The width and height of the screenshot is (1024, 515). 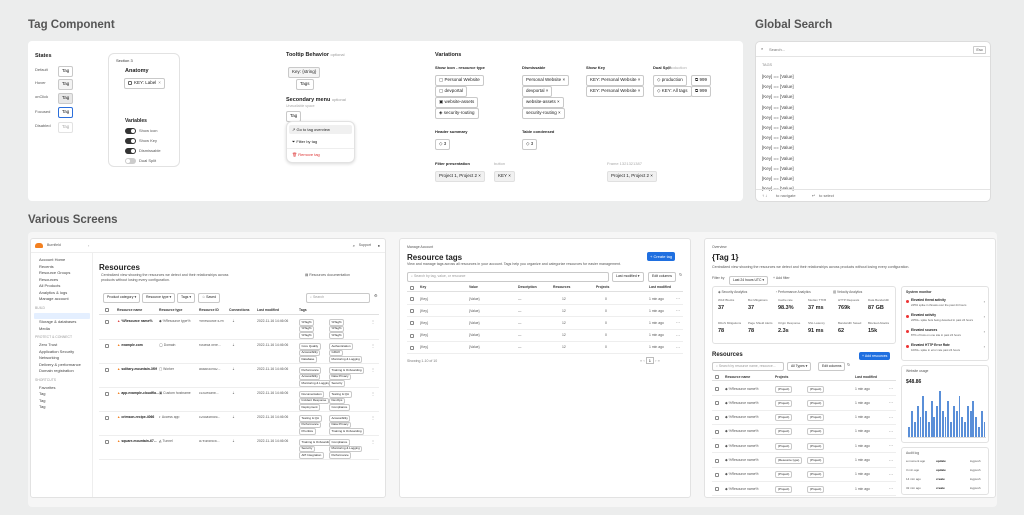 What do you see at coordinates (928, 300) in the screenshot?
I see `alert-title: Elevated threat activity` at bounding box center [928, 300].